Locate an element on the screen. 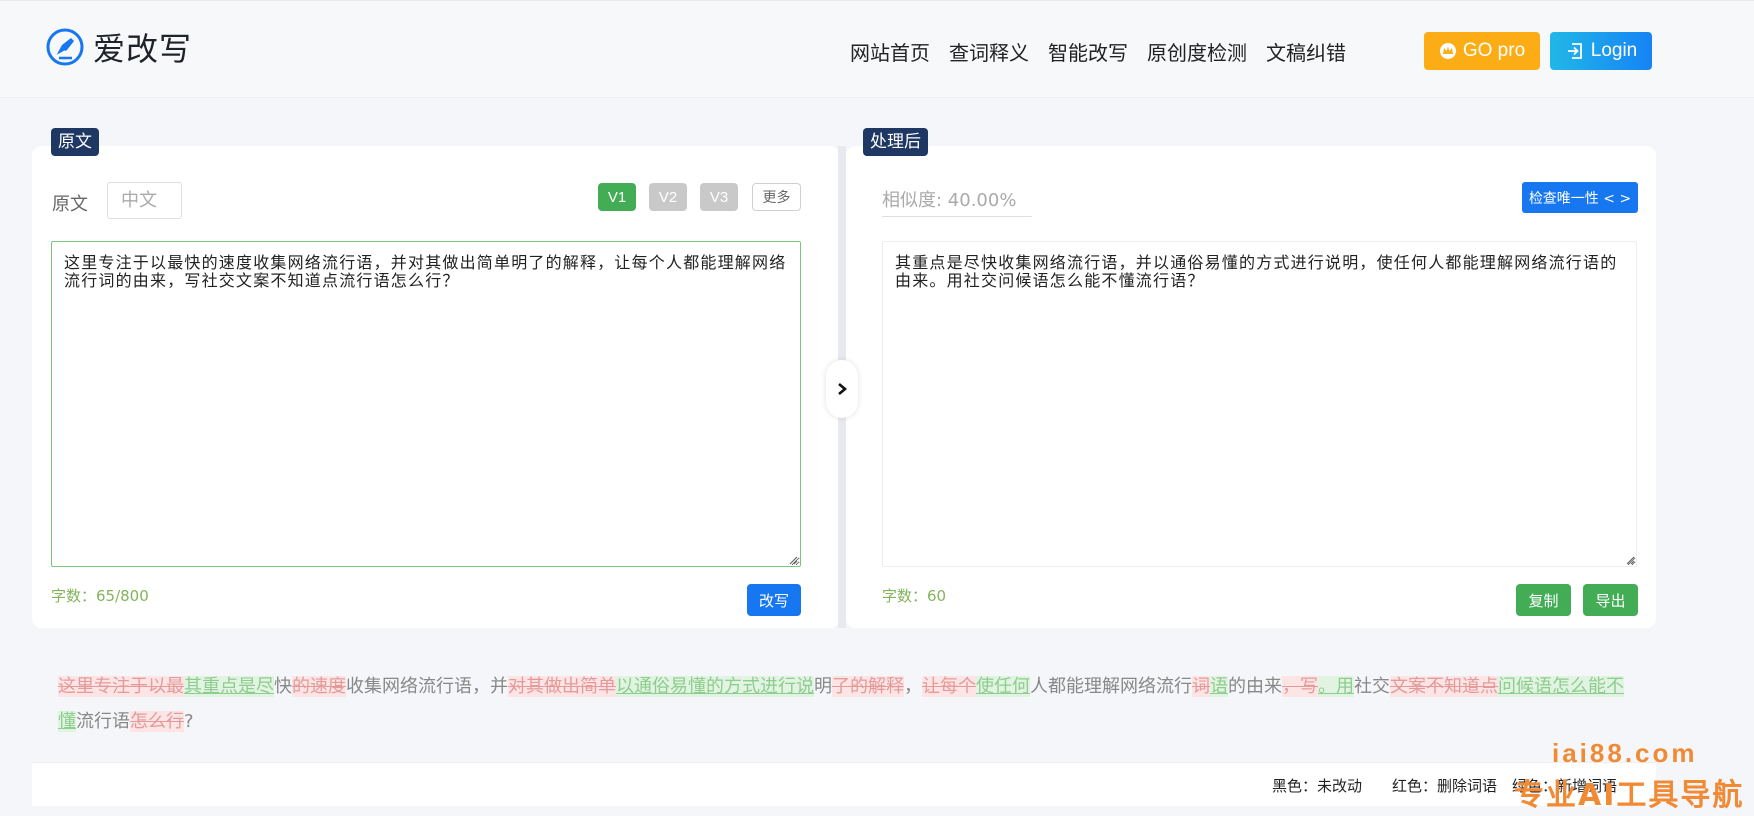 The height and width of the screenshot is (816, 1754). diff-segment-unchanged: ? is located at coordinates (189, 721).